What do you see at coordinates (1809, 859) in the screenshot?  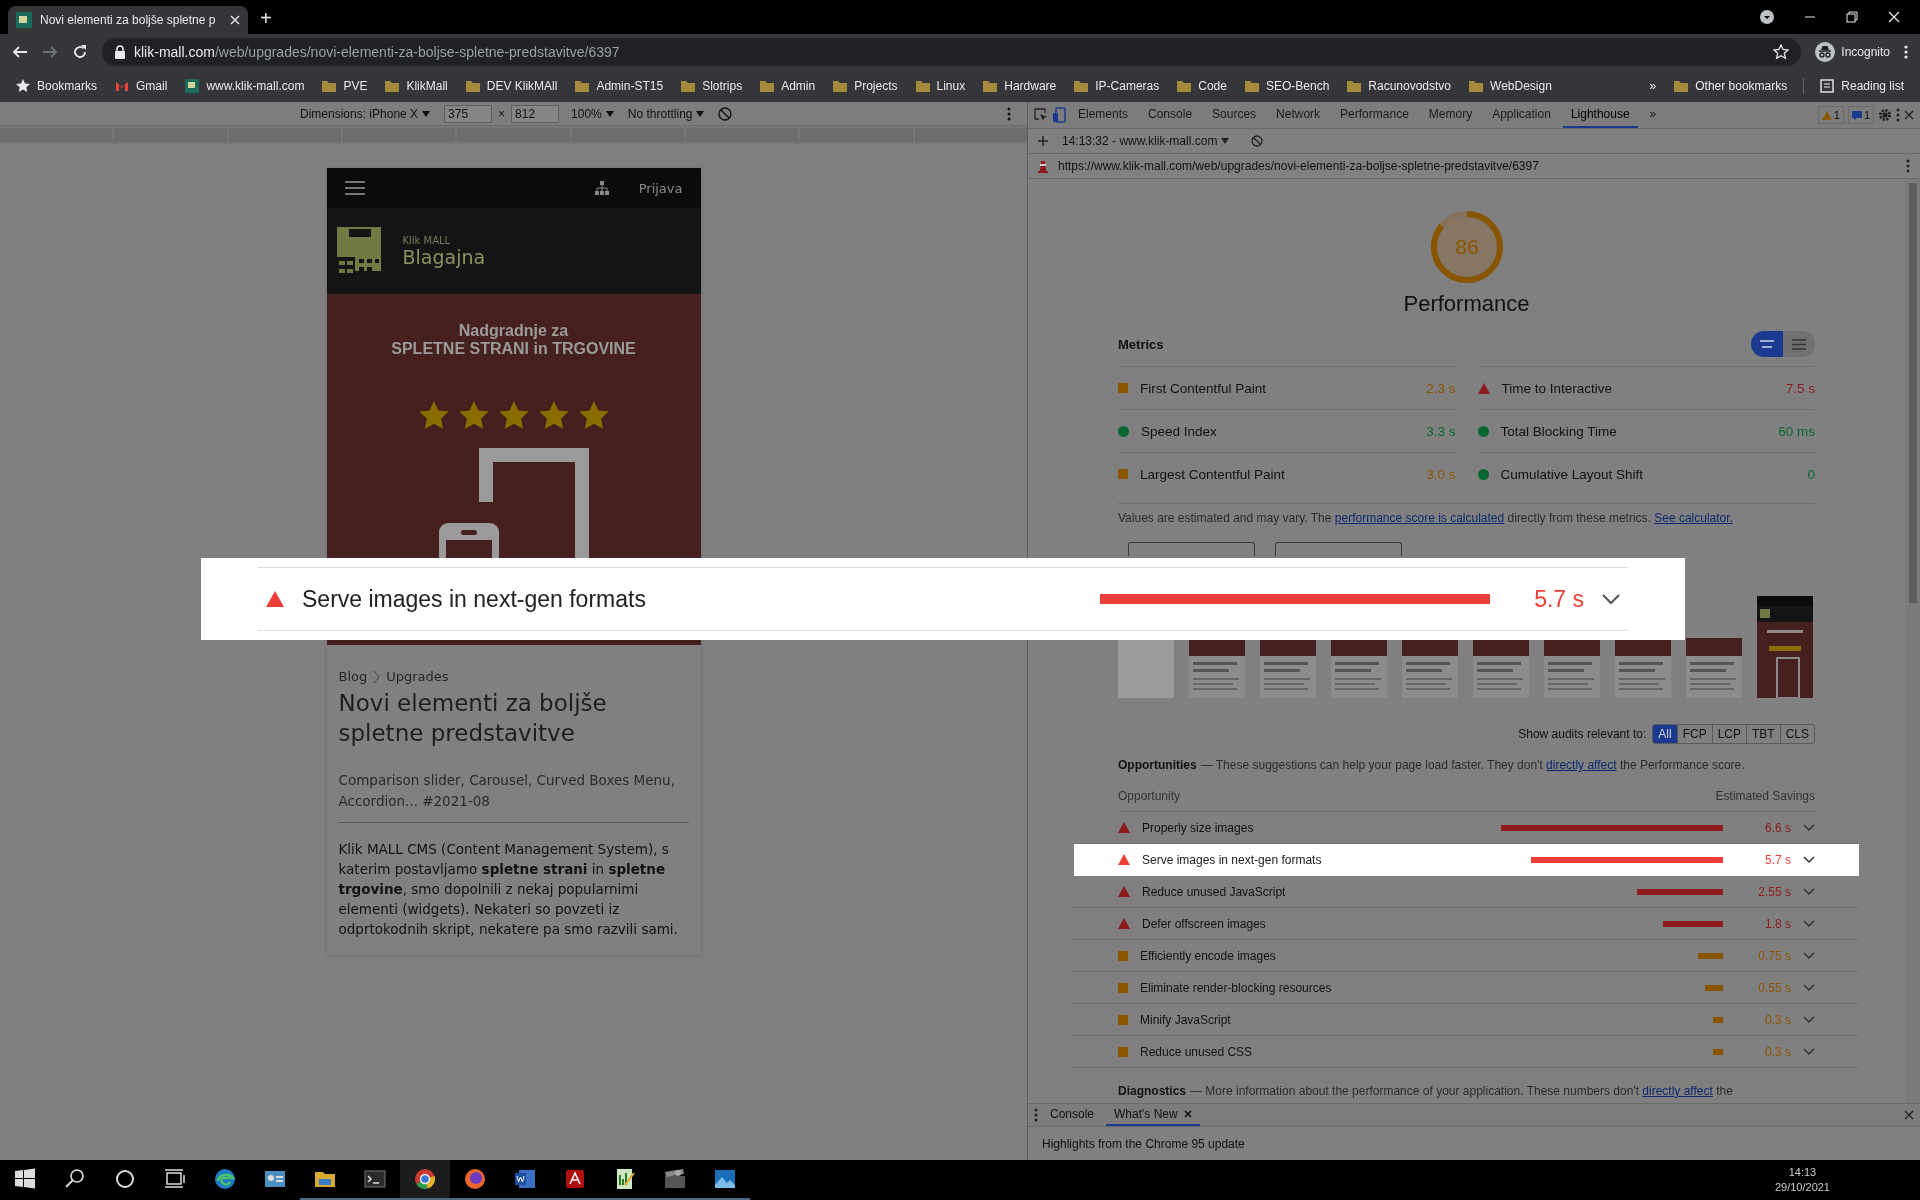 I see `chevron-down-icon` at bounding box center [1809, 859].